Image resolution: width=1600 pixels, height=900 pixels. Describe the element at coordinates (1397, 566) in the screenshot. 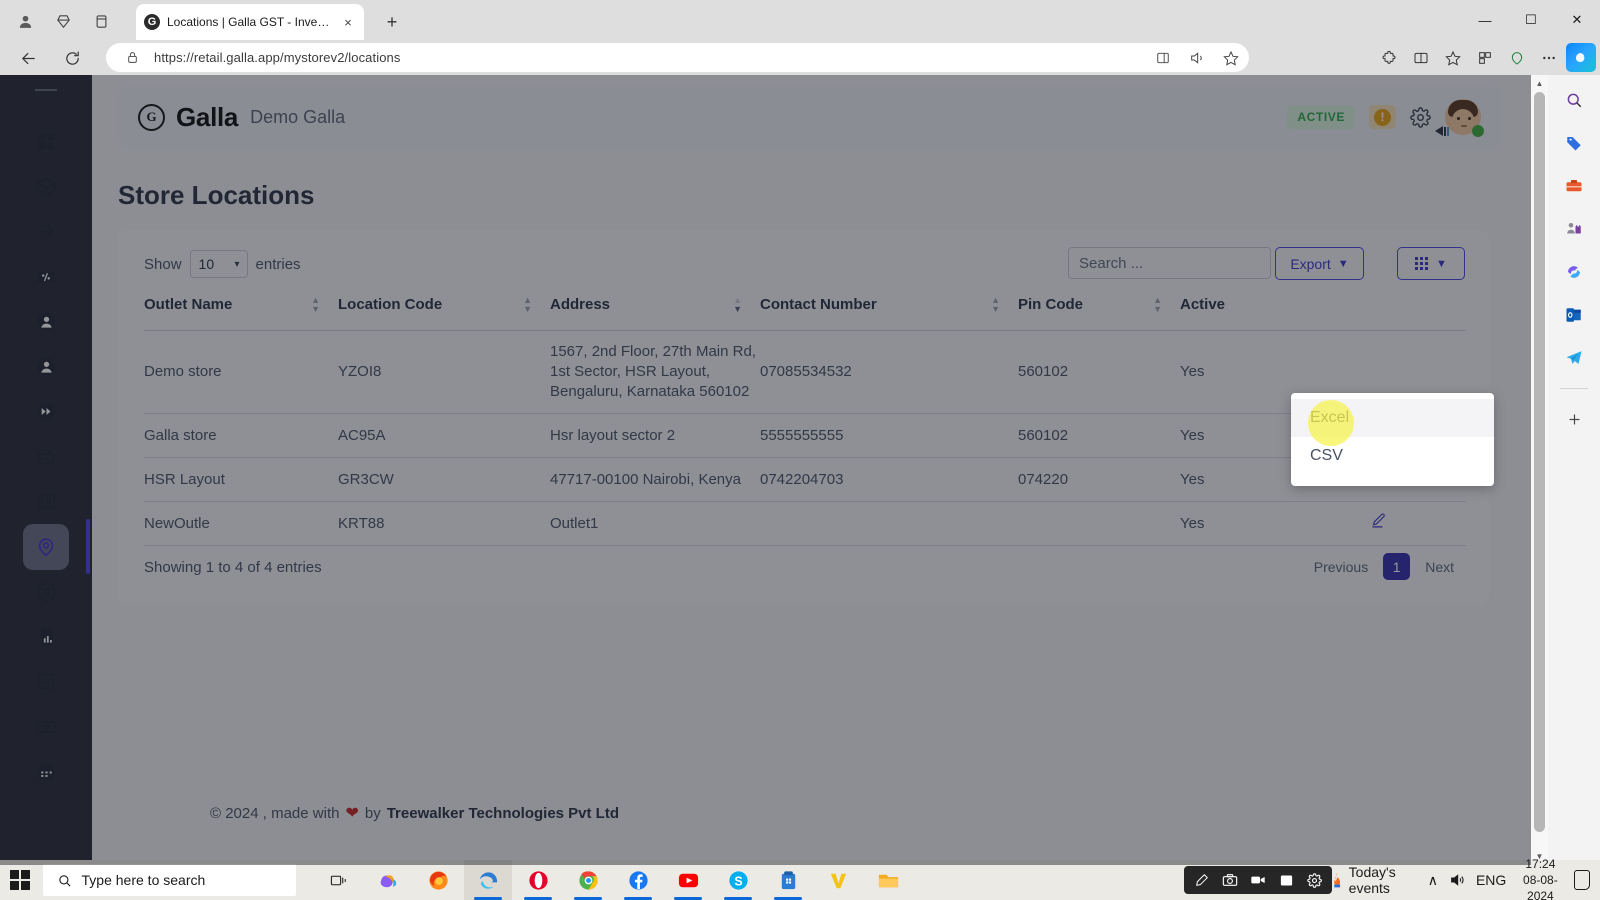

I see `page-number-button: 1` at that location.